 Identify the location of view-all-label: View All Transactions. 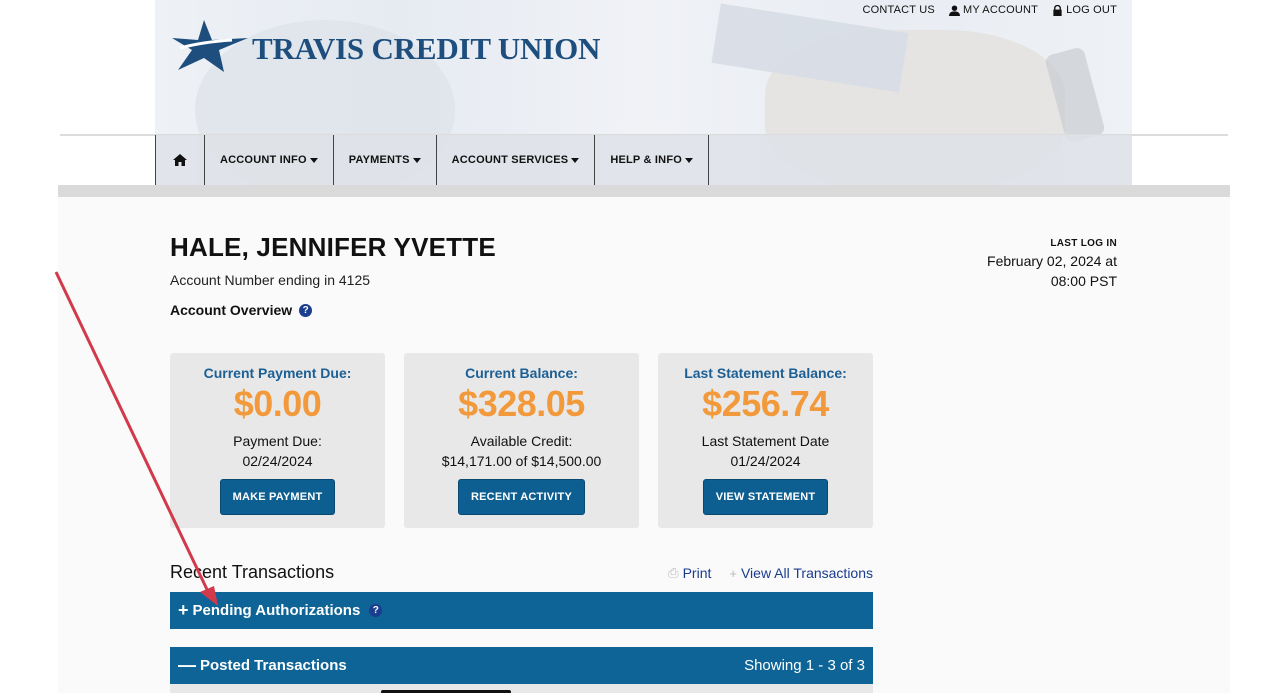
(806, 573).